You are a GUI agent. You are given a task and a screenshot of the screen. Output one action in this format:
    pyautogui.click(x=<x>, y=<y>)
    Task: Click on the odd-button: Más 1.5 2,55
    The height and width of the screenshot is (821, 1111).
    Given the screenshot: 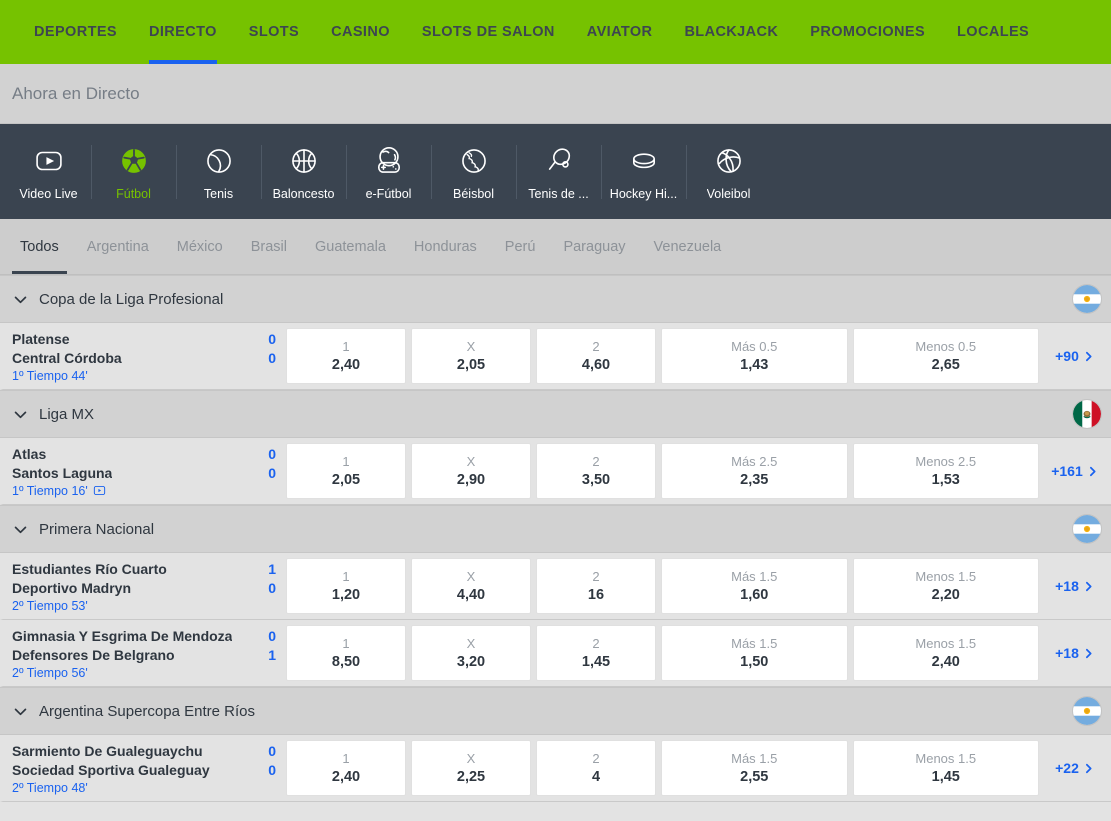 What is the action you would take?
    pyautogui.click(x=754, y=768)
    